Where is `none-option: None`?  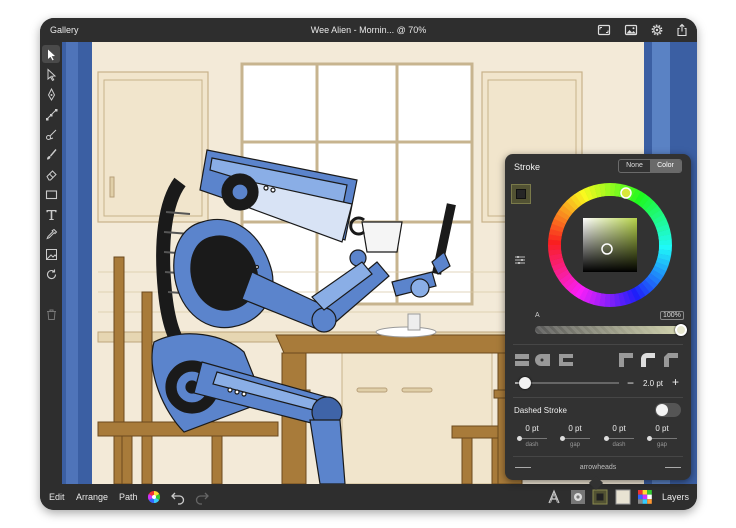
none-option: None is located at coordinates (634, 166).